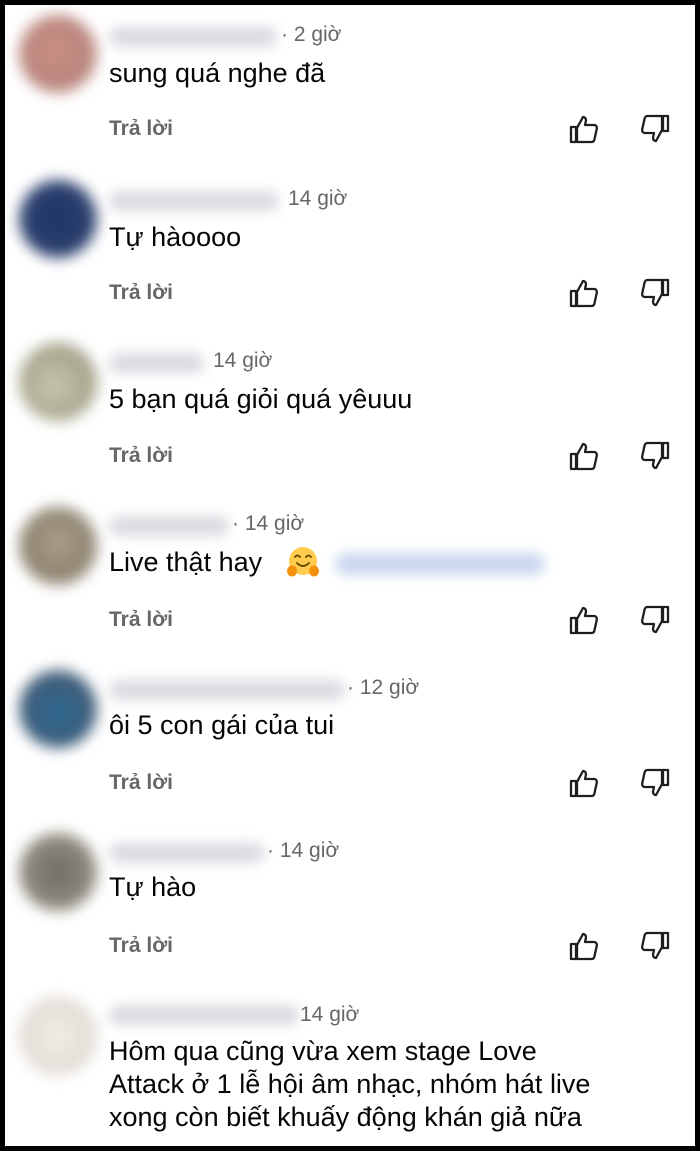 The height and width of the screenshot is (1151, 700). I want to click on hugging-face-icon, so click(303, 562).